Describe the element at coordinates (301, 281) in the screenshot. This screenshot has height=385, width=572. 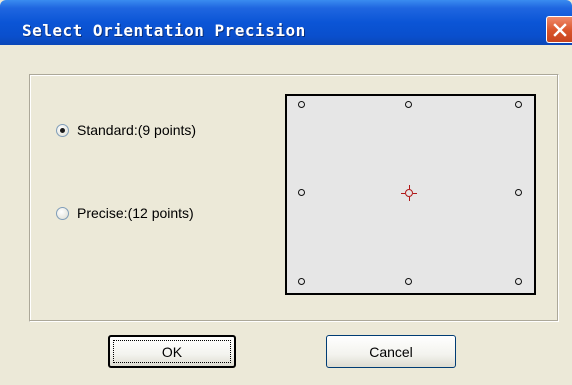
I see `calibration-point-bottom-left` at that location.